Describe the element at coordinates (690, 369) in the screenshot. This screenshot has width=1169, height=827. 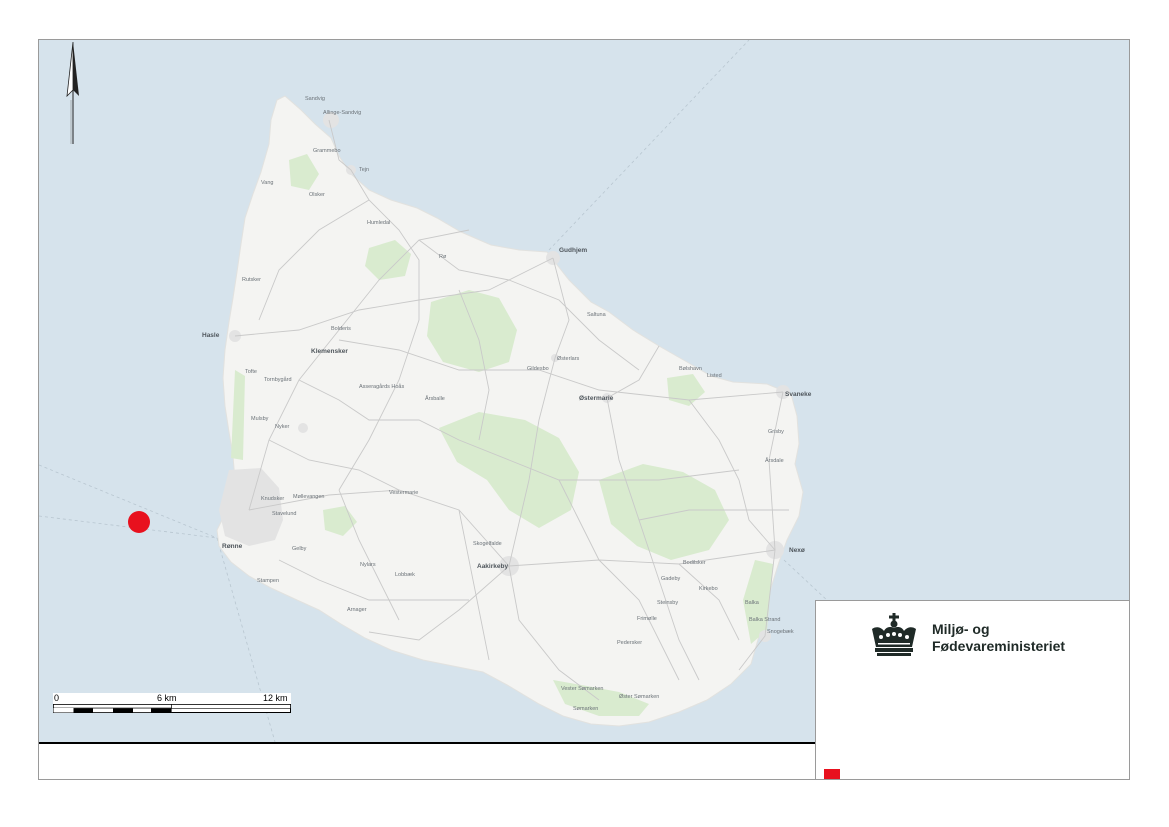
I see `place-label-bolshavn: Bølshavn` at that location.